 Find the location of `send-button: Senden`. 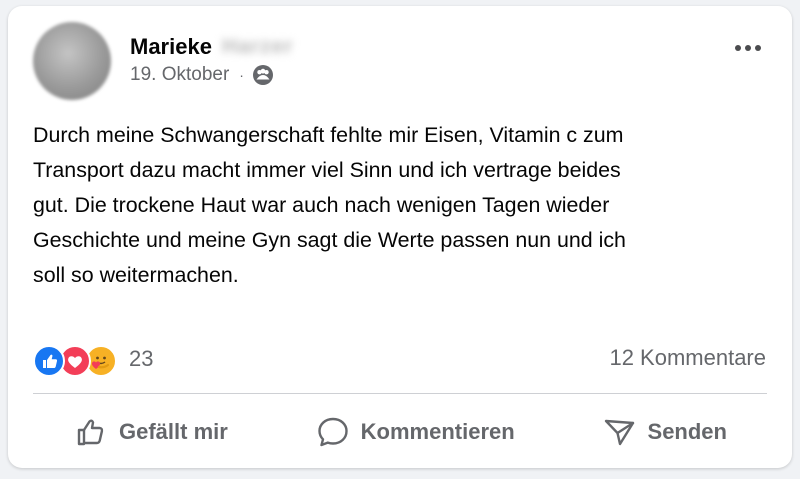

send-button: Senden is located at coordinates (664, 432).